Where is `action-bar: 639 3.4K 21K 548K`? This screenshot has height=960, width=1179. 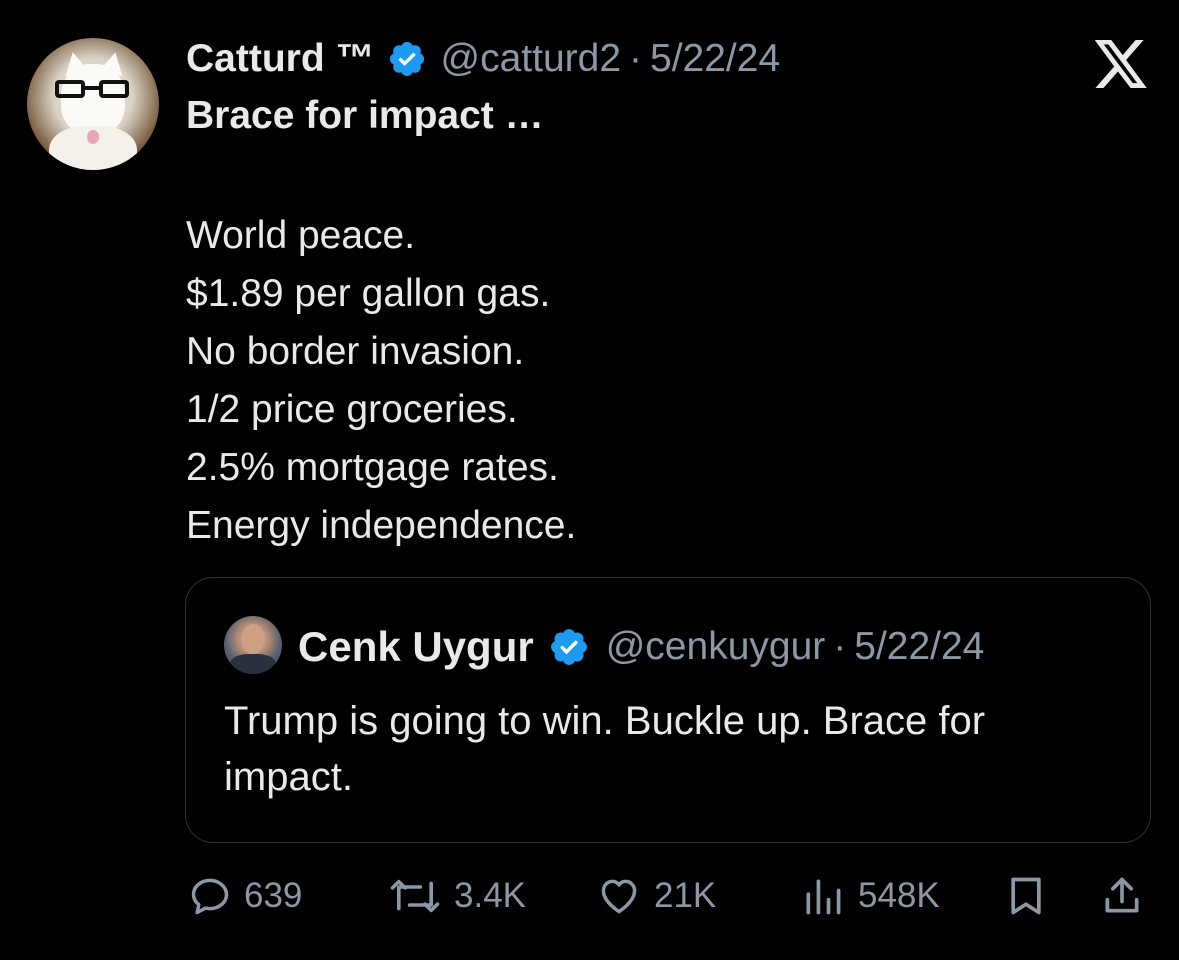 action-bar: 639 3.4K 21K 548K is located at coordinates (589, 896).